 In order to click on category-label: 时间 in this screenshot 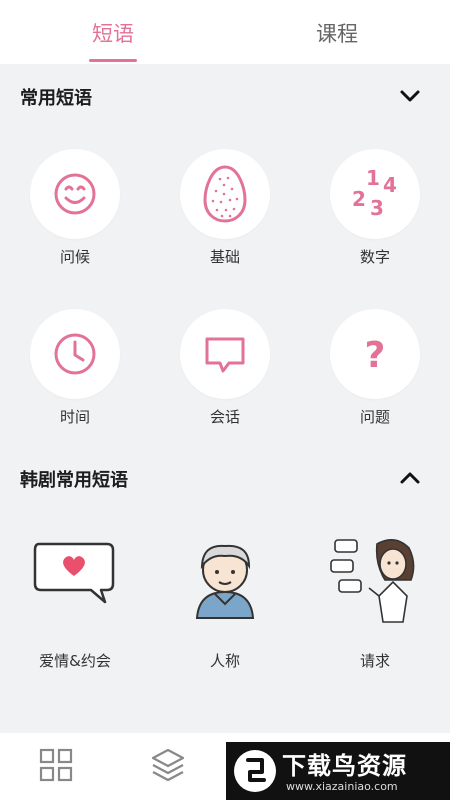, I will do `click(74, 417)`.